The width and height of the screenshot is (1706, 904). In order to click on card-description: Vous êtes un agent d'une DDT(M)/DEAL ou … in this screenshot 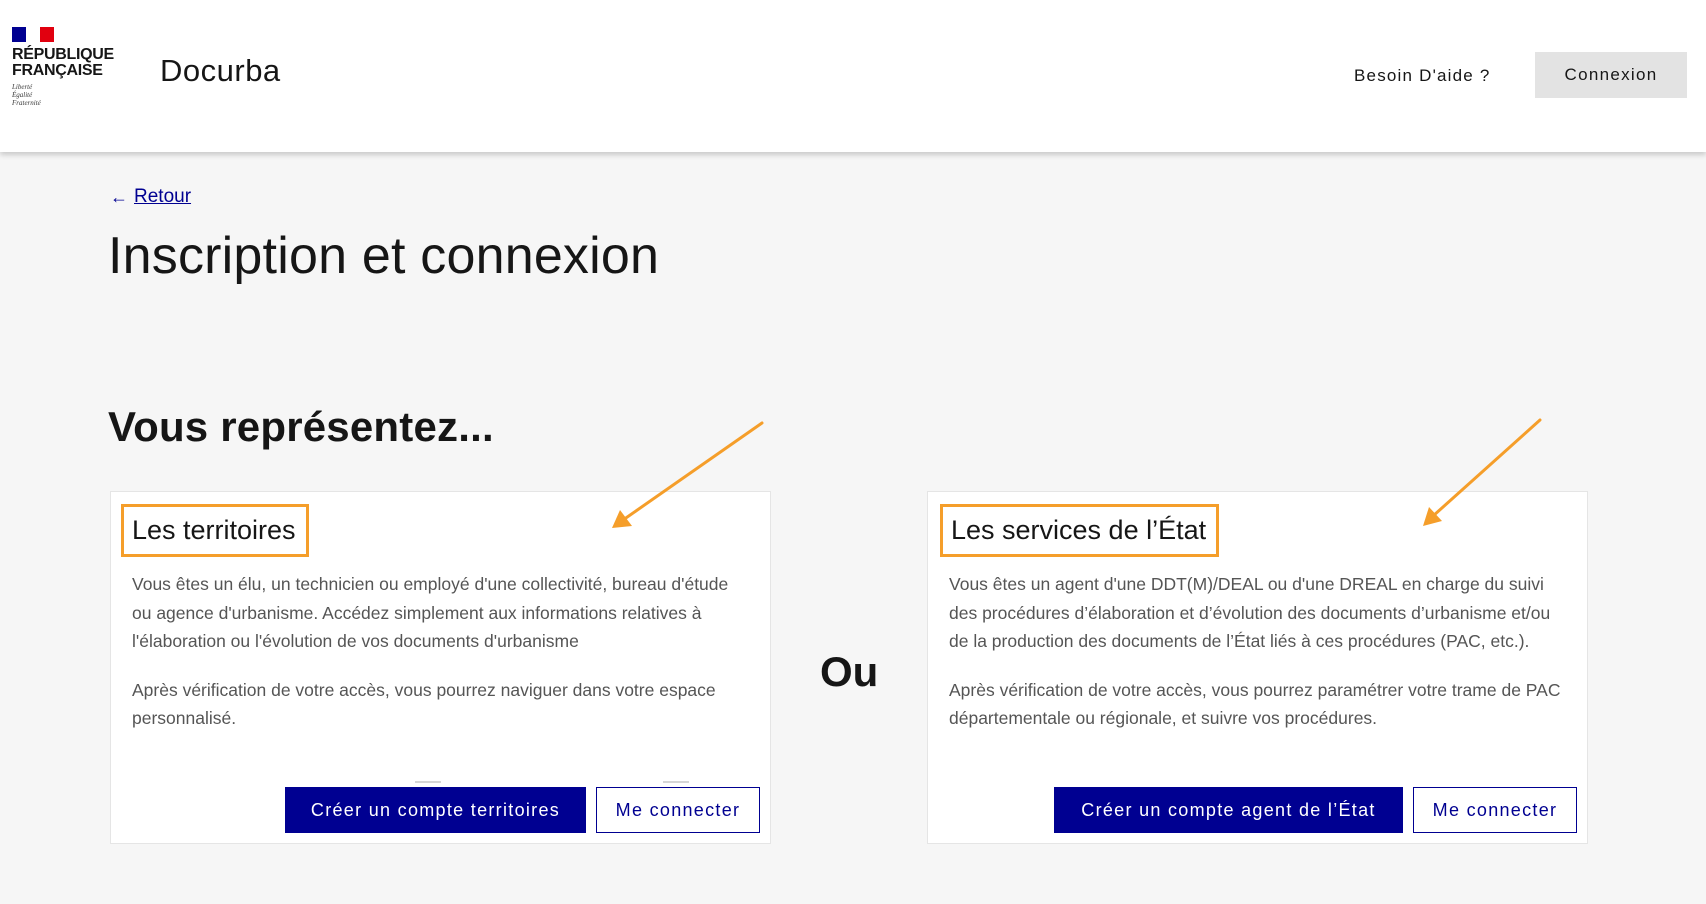, I will do `click(1256, 651)`.